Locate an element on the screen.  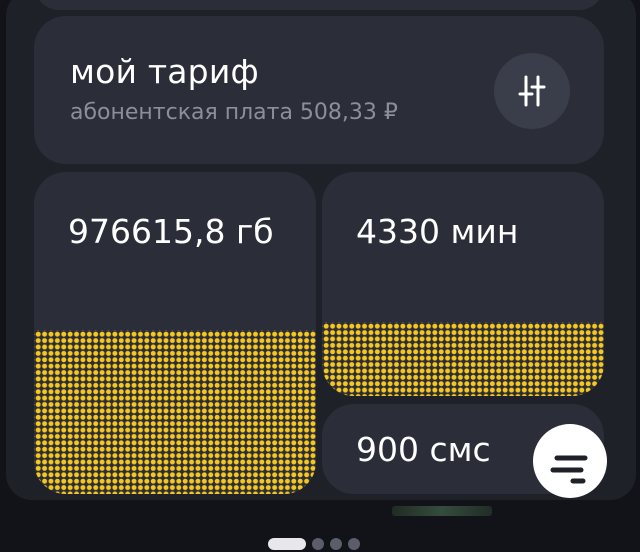
chat-support-button is located at coordinates (570, 461).